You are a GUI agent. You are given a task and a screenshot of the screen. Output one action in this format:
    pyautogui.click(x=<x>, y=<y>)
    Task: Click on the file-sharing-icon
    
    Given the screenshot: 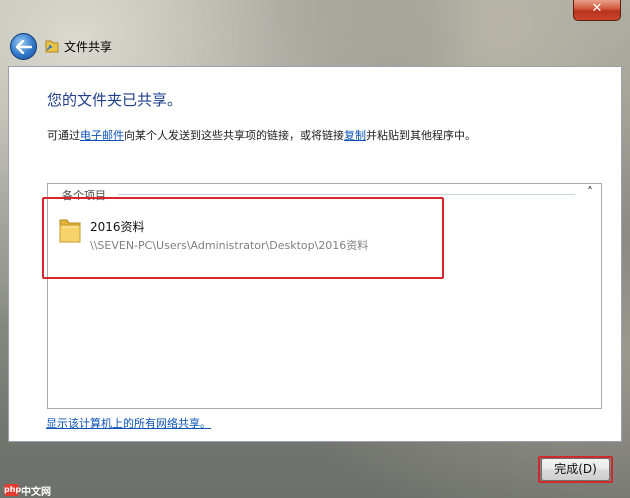 What is the action you would take?
    pyautogui.click(x=52, y=46)
    